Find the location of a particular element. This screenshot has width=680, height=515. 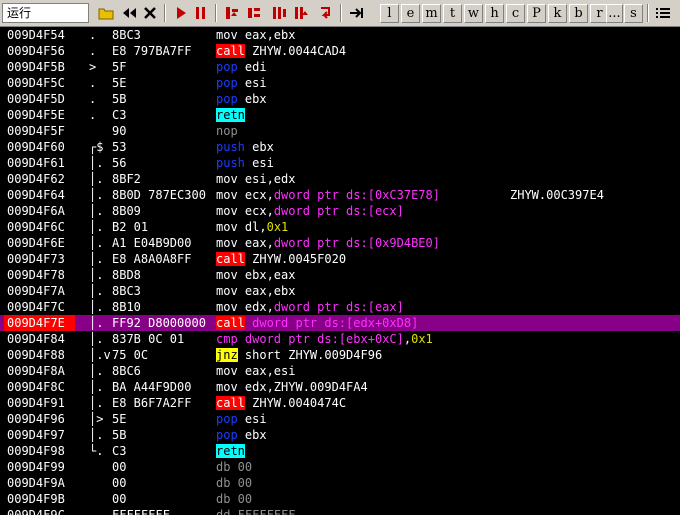

handles-window-button: h is located at coordinates (494, 13).